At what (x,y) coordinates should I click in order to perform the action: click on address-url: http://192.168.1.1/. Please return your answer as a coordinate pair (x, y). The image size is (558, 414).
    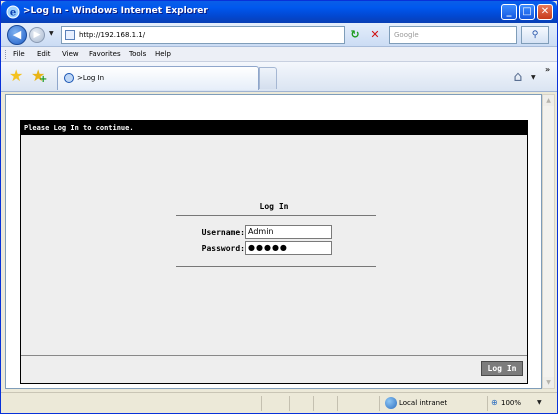
    Looking at the image, I should click on (112, 35).